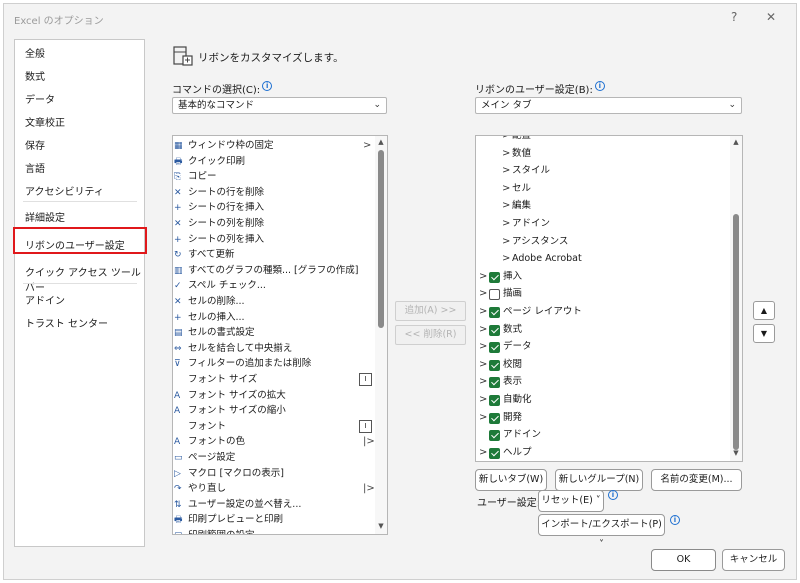  Describe the element at coordinates (40, 98) in the screenshot. I see `sidebar-item-data: データ` at that location.